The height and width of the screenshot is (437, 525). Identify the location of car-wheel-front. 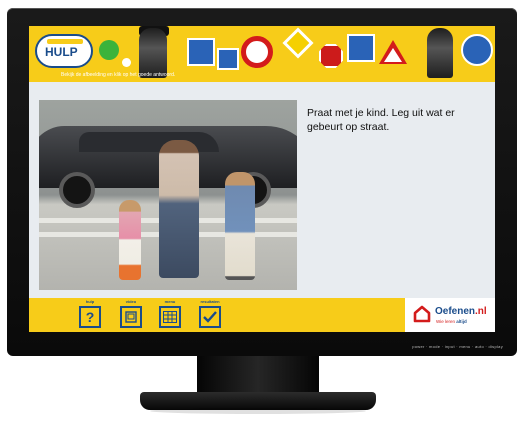
(77, 190).